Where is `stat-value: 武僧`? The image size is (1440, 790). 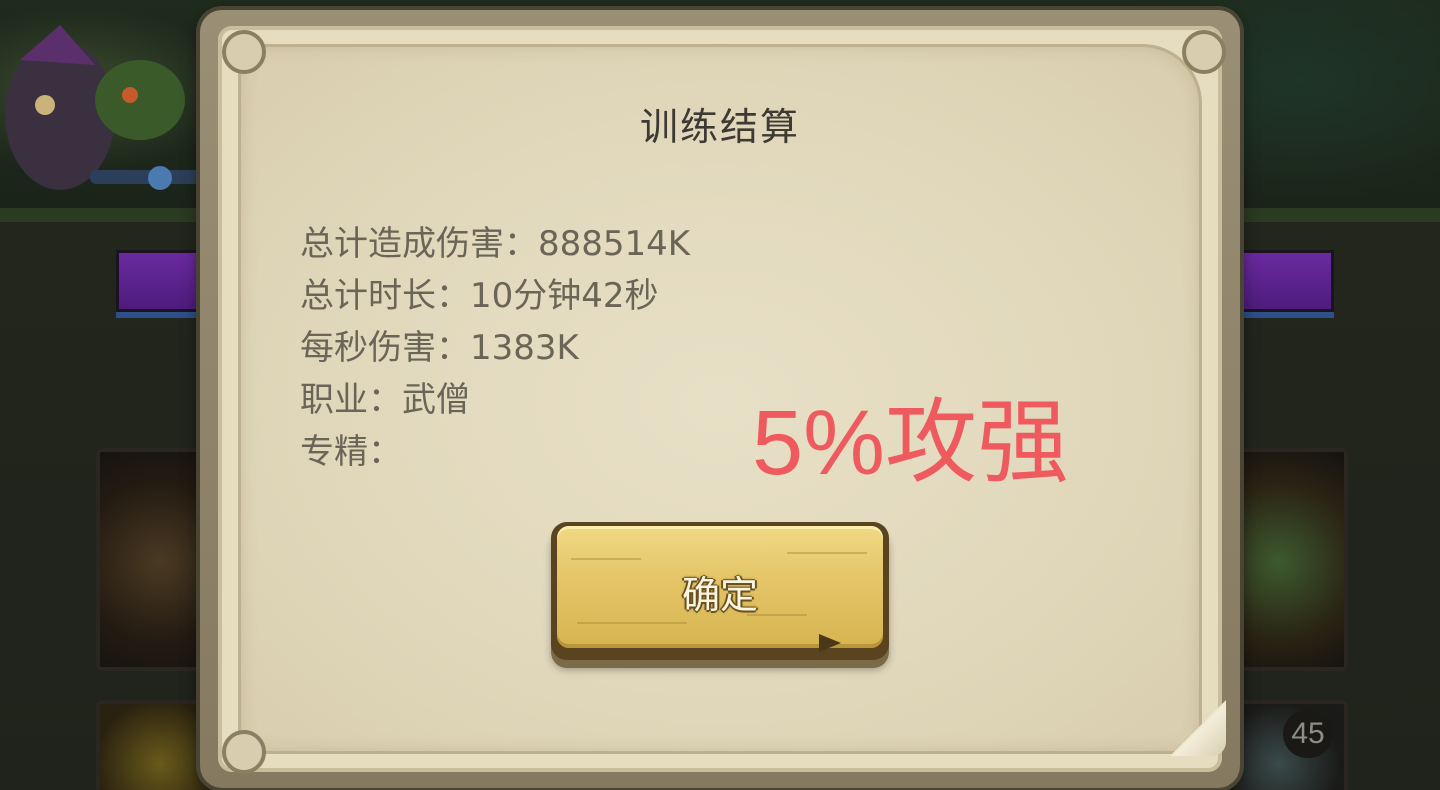
stat-value: 武僧 is located at coordinates (436, 400).